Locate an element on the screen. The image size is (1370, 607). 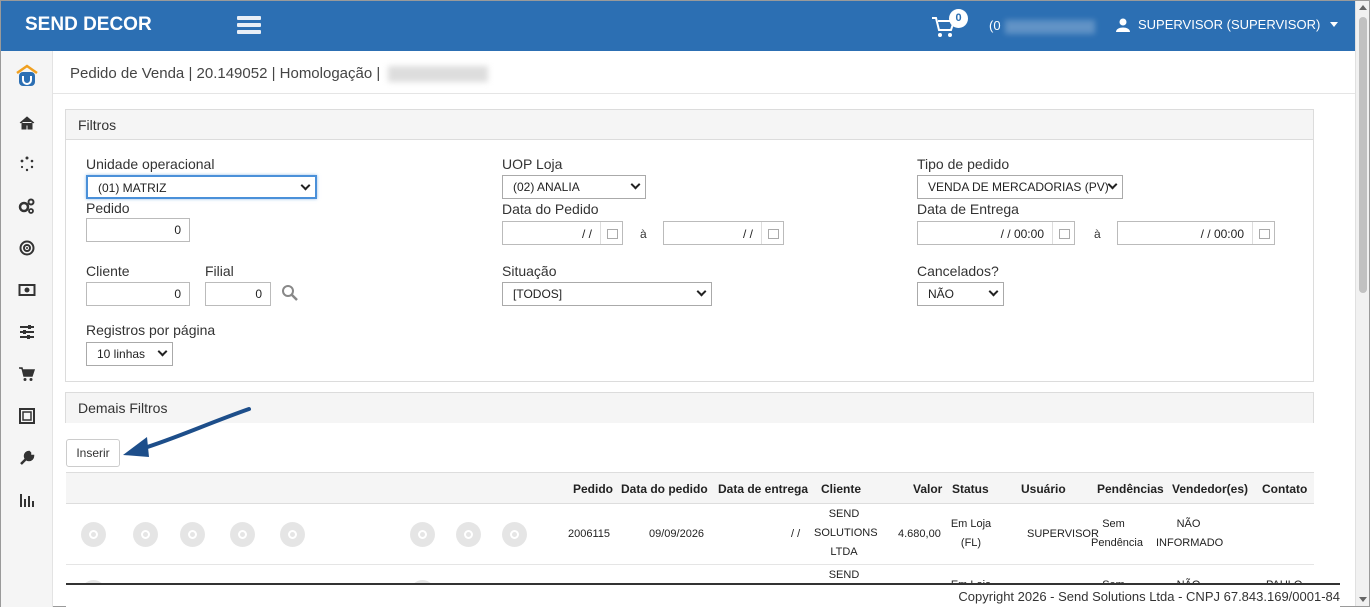
col-vendedor: Vendedor(es) is located at coordinates (1210, 489).